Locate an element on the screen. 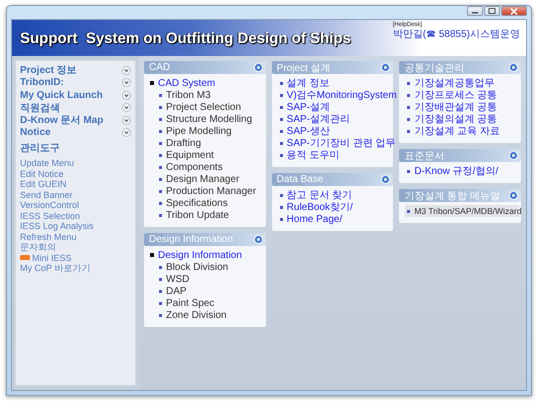 The width and height of the screenshot is (537, 401). menu-link: Design Manager is located at coordinates (203, 179).